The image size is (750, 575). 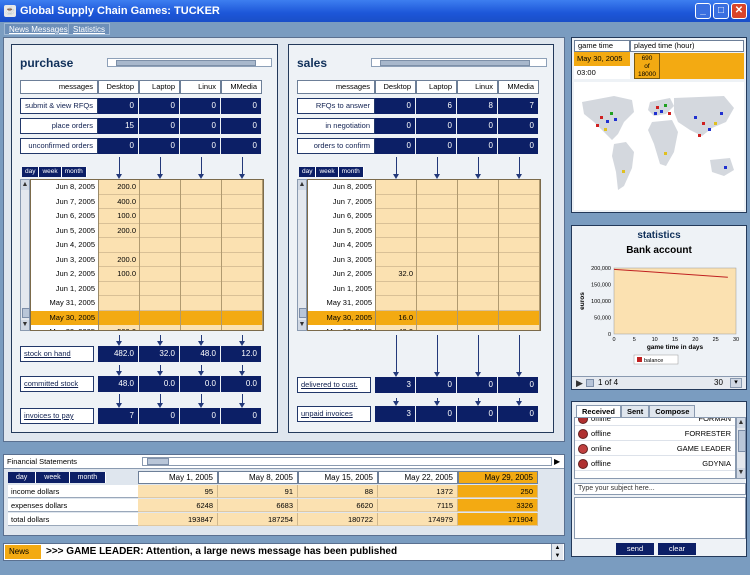 I want to click on financial-date-header: May 1, 2005, so click(x=178, y=477).